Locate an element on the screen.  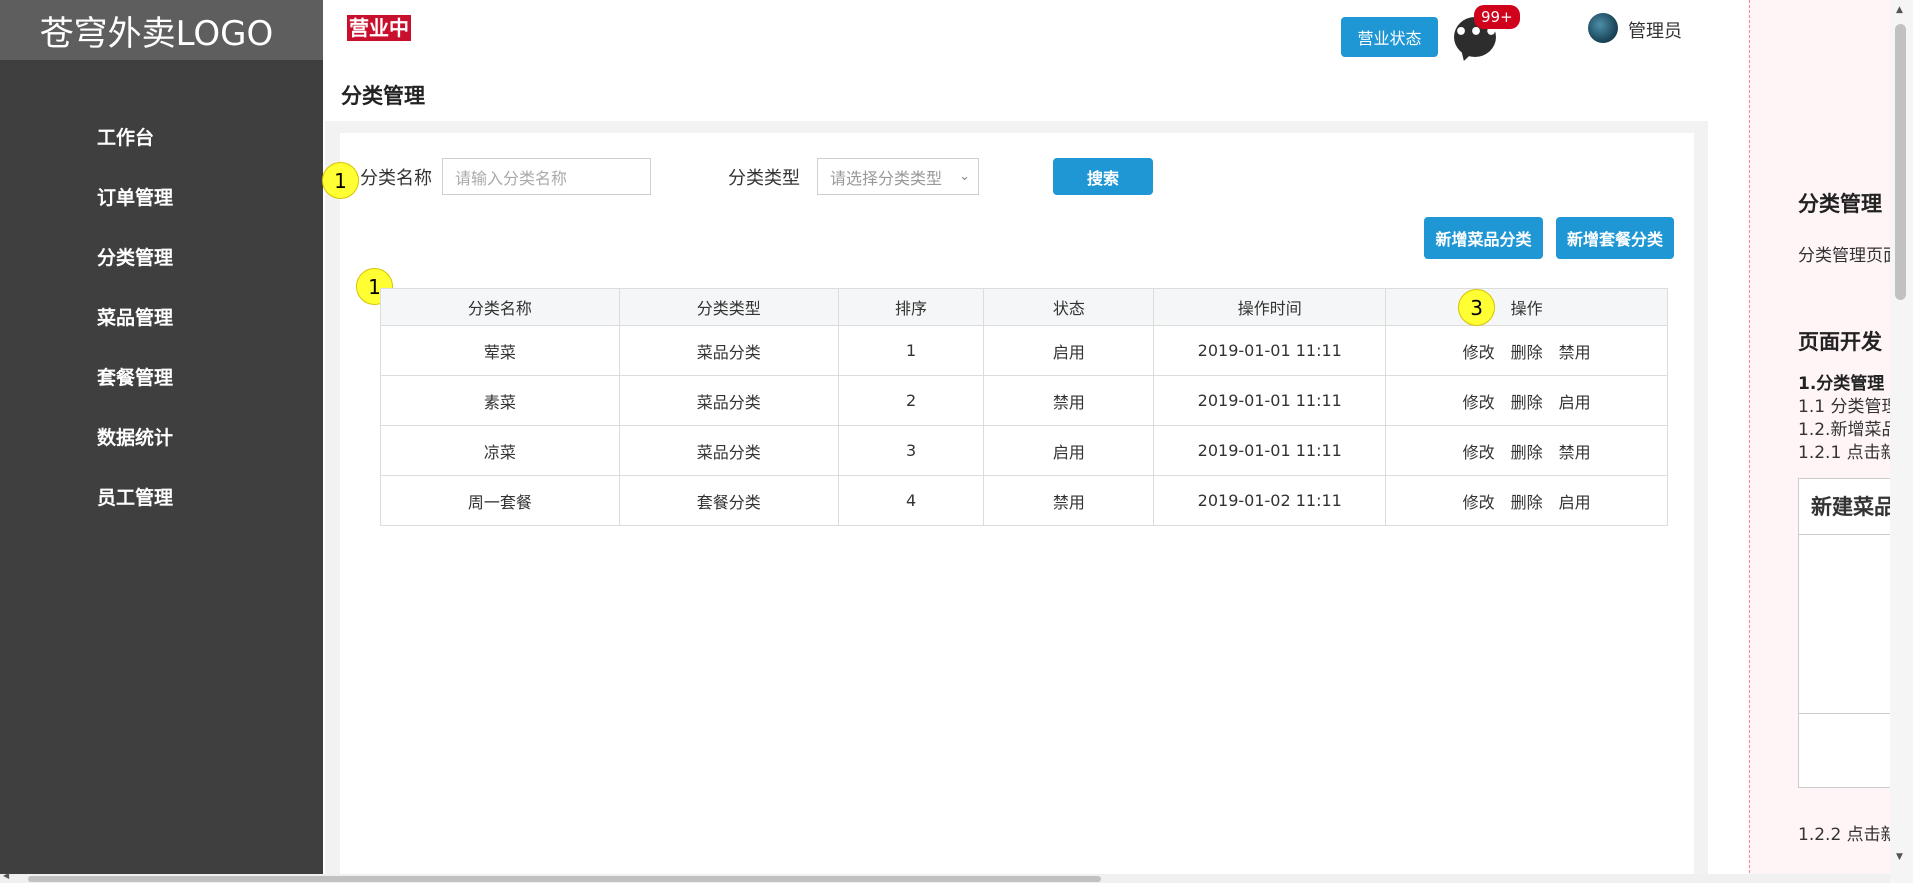
table-row: 荤菜 菜品分类 1 启用 2019-01-01 11:11 修改 删除 禁用 is located at coordinates (1024, 350).